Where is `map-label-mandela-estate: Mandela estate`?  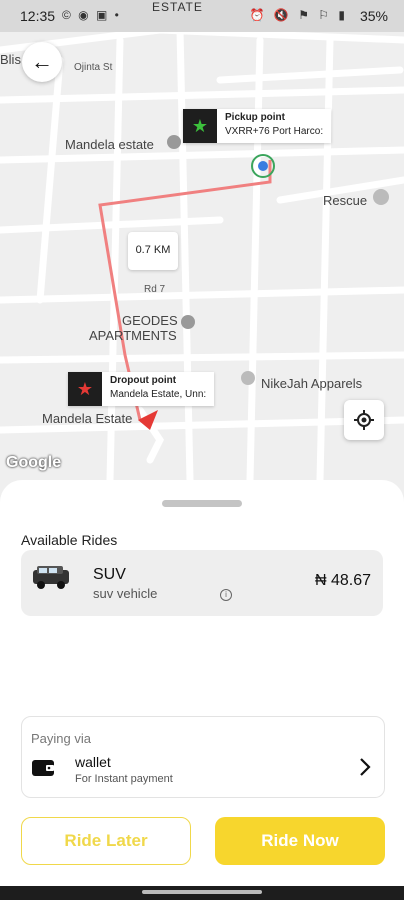 map-label-mandela-estate: Mandela estate is located at coordinates (109, 144).